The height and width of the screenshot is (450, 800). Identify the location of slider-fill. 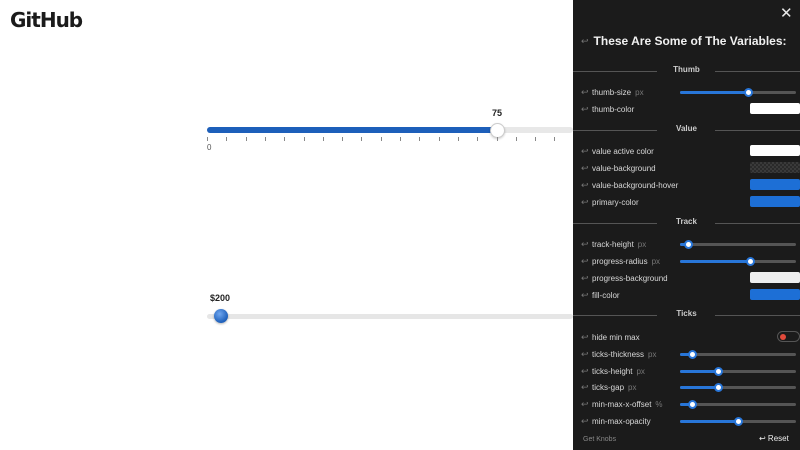
(352, 130).